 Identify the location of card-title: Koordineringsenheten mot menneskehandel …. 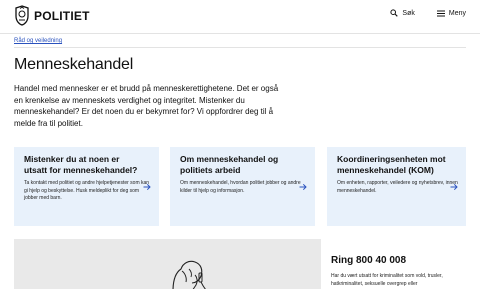
(391, 164).